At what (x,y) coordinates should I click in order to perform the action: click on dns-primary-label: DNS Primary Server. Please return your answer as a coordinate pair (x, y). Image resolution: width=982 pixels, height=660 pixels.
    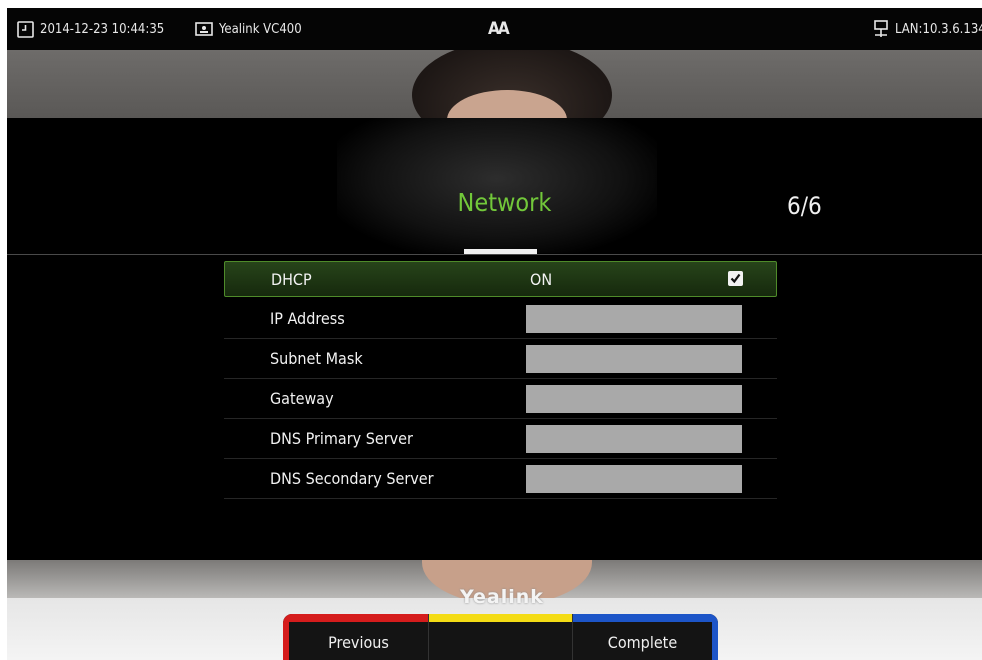
    Looking at the image, I should click on (341, 438).